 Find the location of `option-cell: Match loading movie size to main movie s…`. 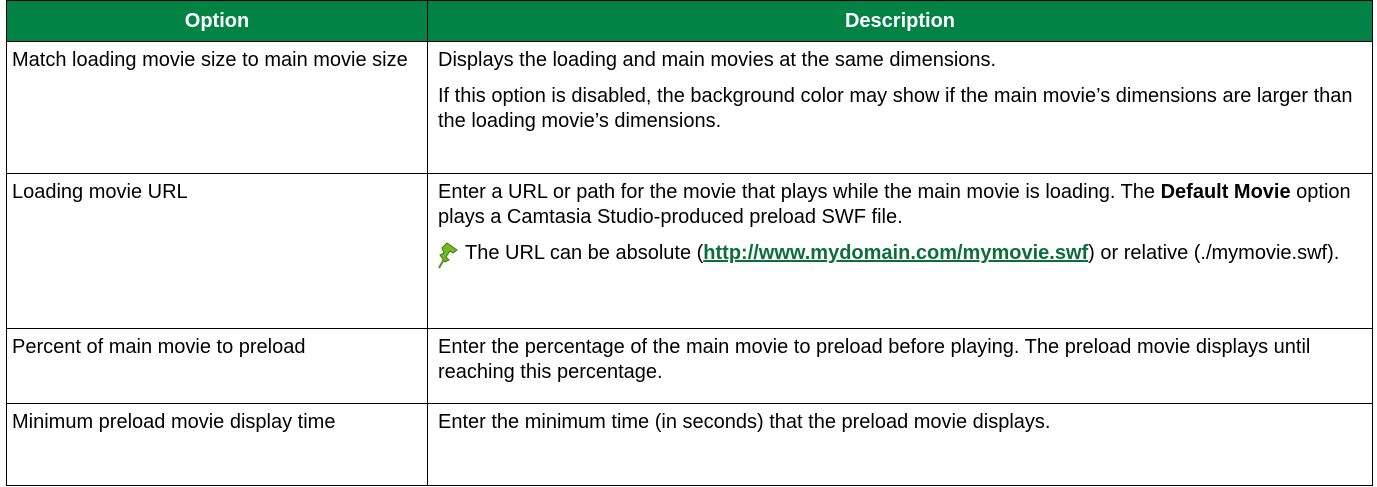

option-cell: Match loading movie size to main movie s… is located at coordinates (217, 107).